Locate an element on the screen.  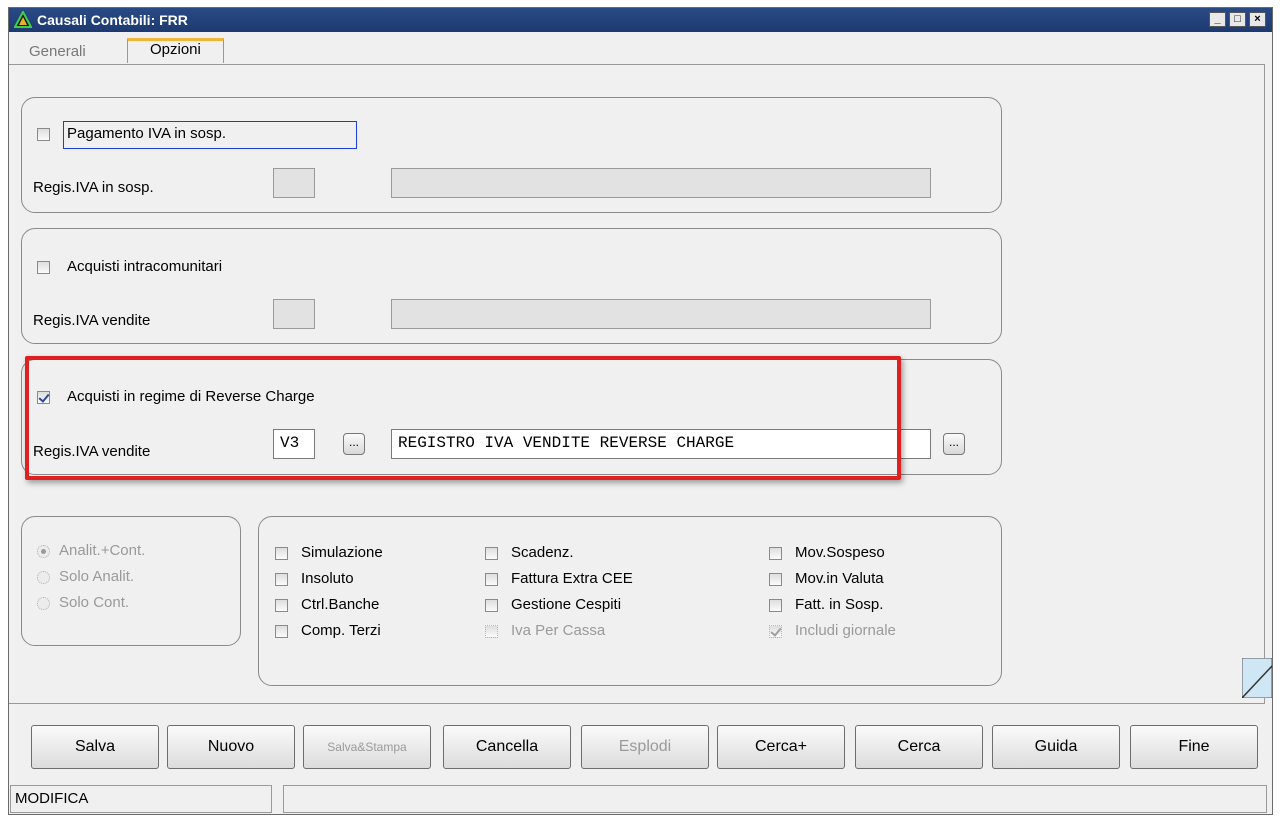
fatt-in-sosp-checkbox is located at coordinates (775, 605).